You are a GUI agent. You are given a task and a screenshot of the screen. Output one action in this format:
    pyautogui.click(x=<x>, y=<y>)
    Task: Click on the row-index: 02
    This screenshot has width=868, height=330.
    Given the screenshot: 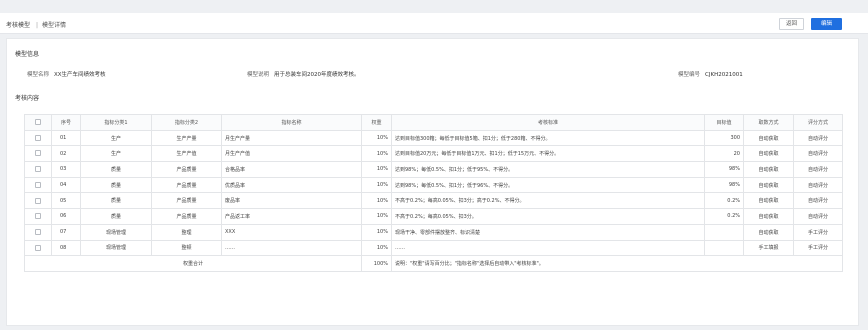 What is the action you would take?
    pyautogui.click(x=66, y=154)
    